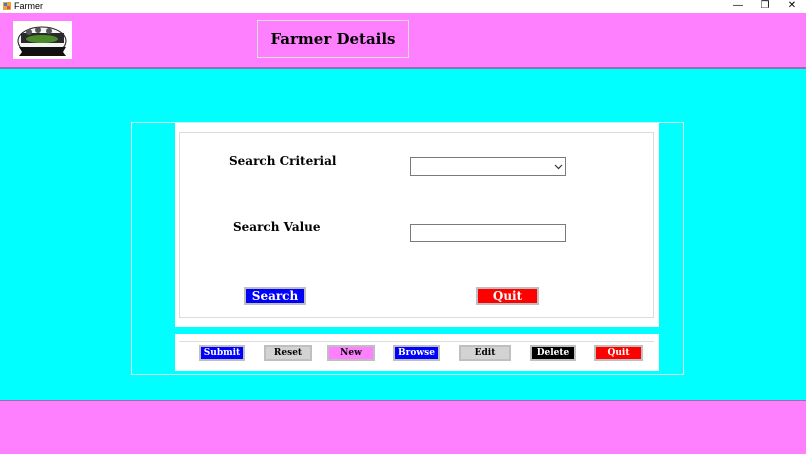  I want to click on chevron-down-icon, so click(558, 167).